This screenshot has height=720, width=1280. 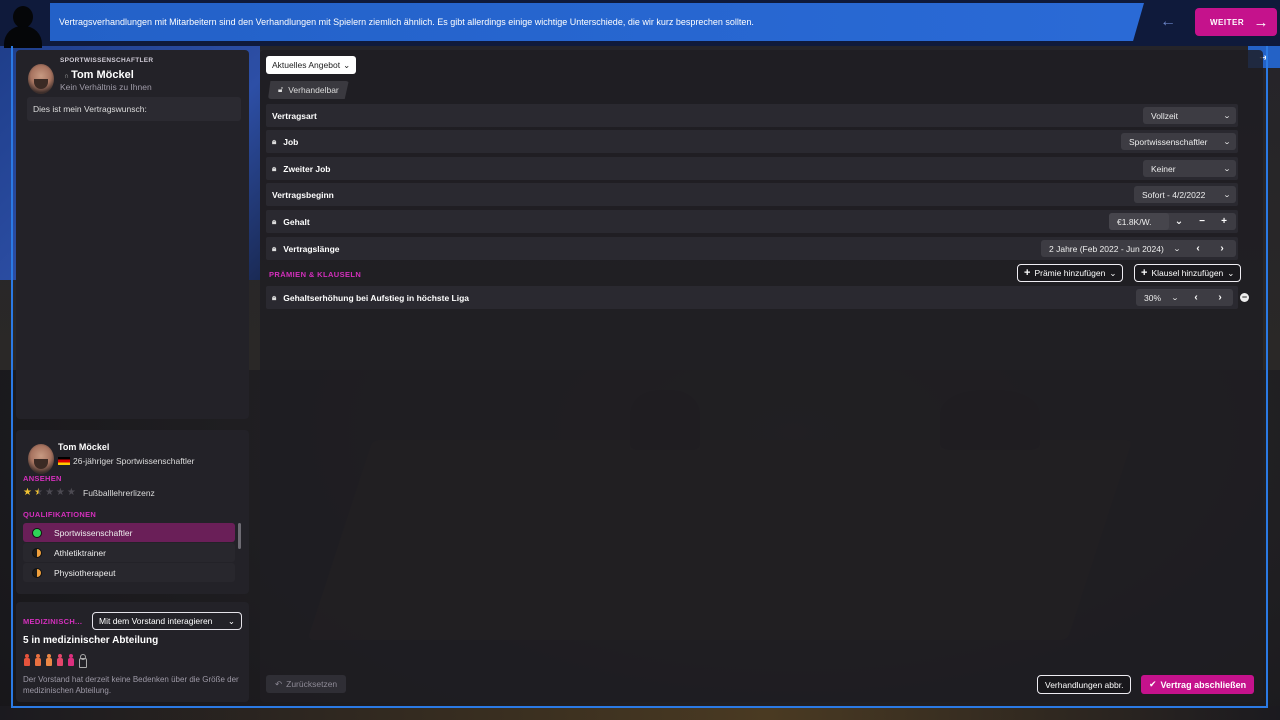 What do you see at coordinates (129, 552) in the screenshot?
I see `qualification-item: Athletiktrainer` at bounding box center [129, 552].